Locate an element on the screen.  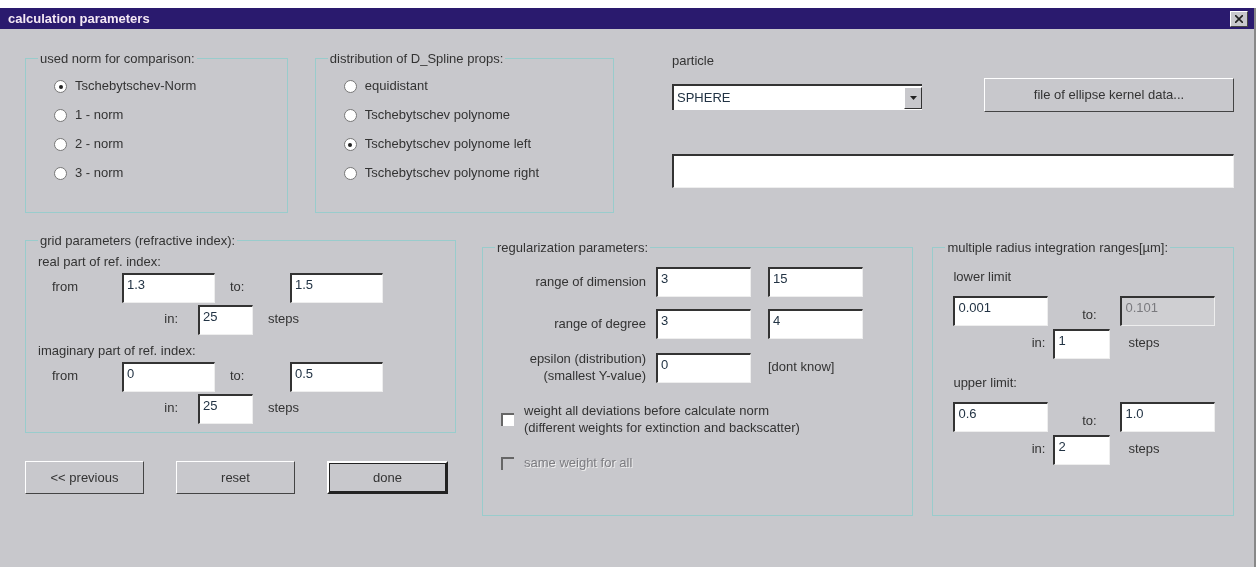
section-label: real part of ref. index: is located at coordinates (100, 262).